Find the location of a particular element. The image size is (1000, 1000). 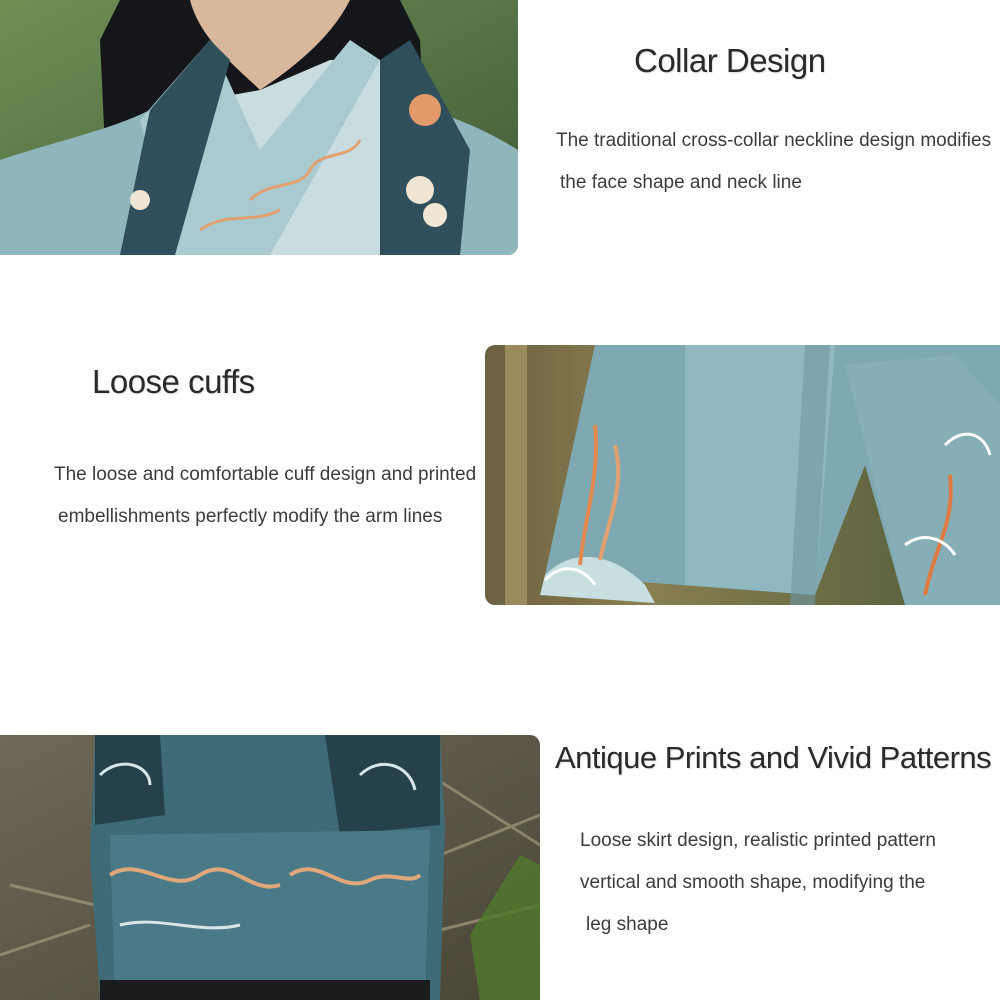

collar-design-heading: Collar Design is located at coordinates (730, 60).